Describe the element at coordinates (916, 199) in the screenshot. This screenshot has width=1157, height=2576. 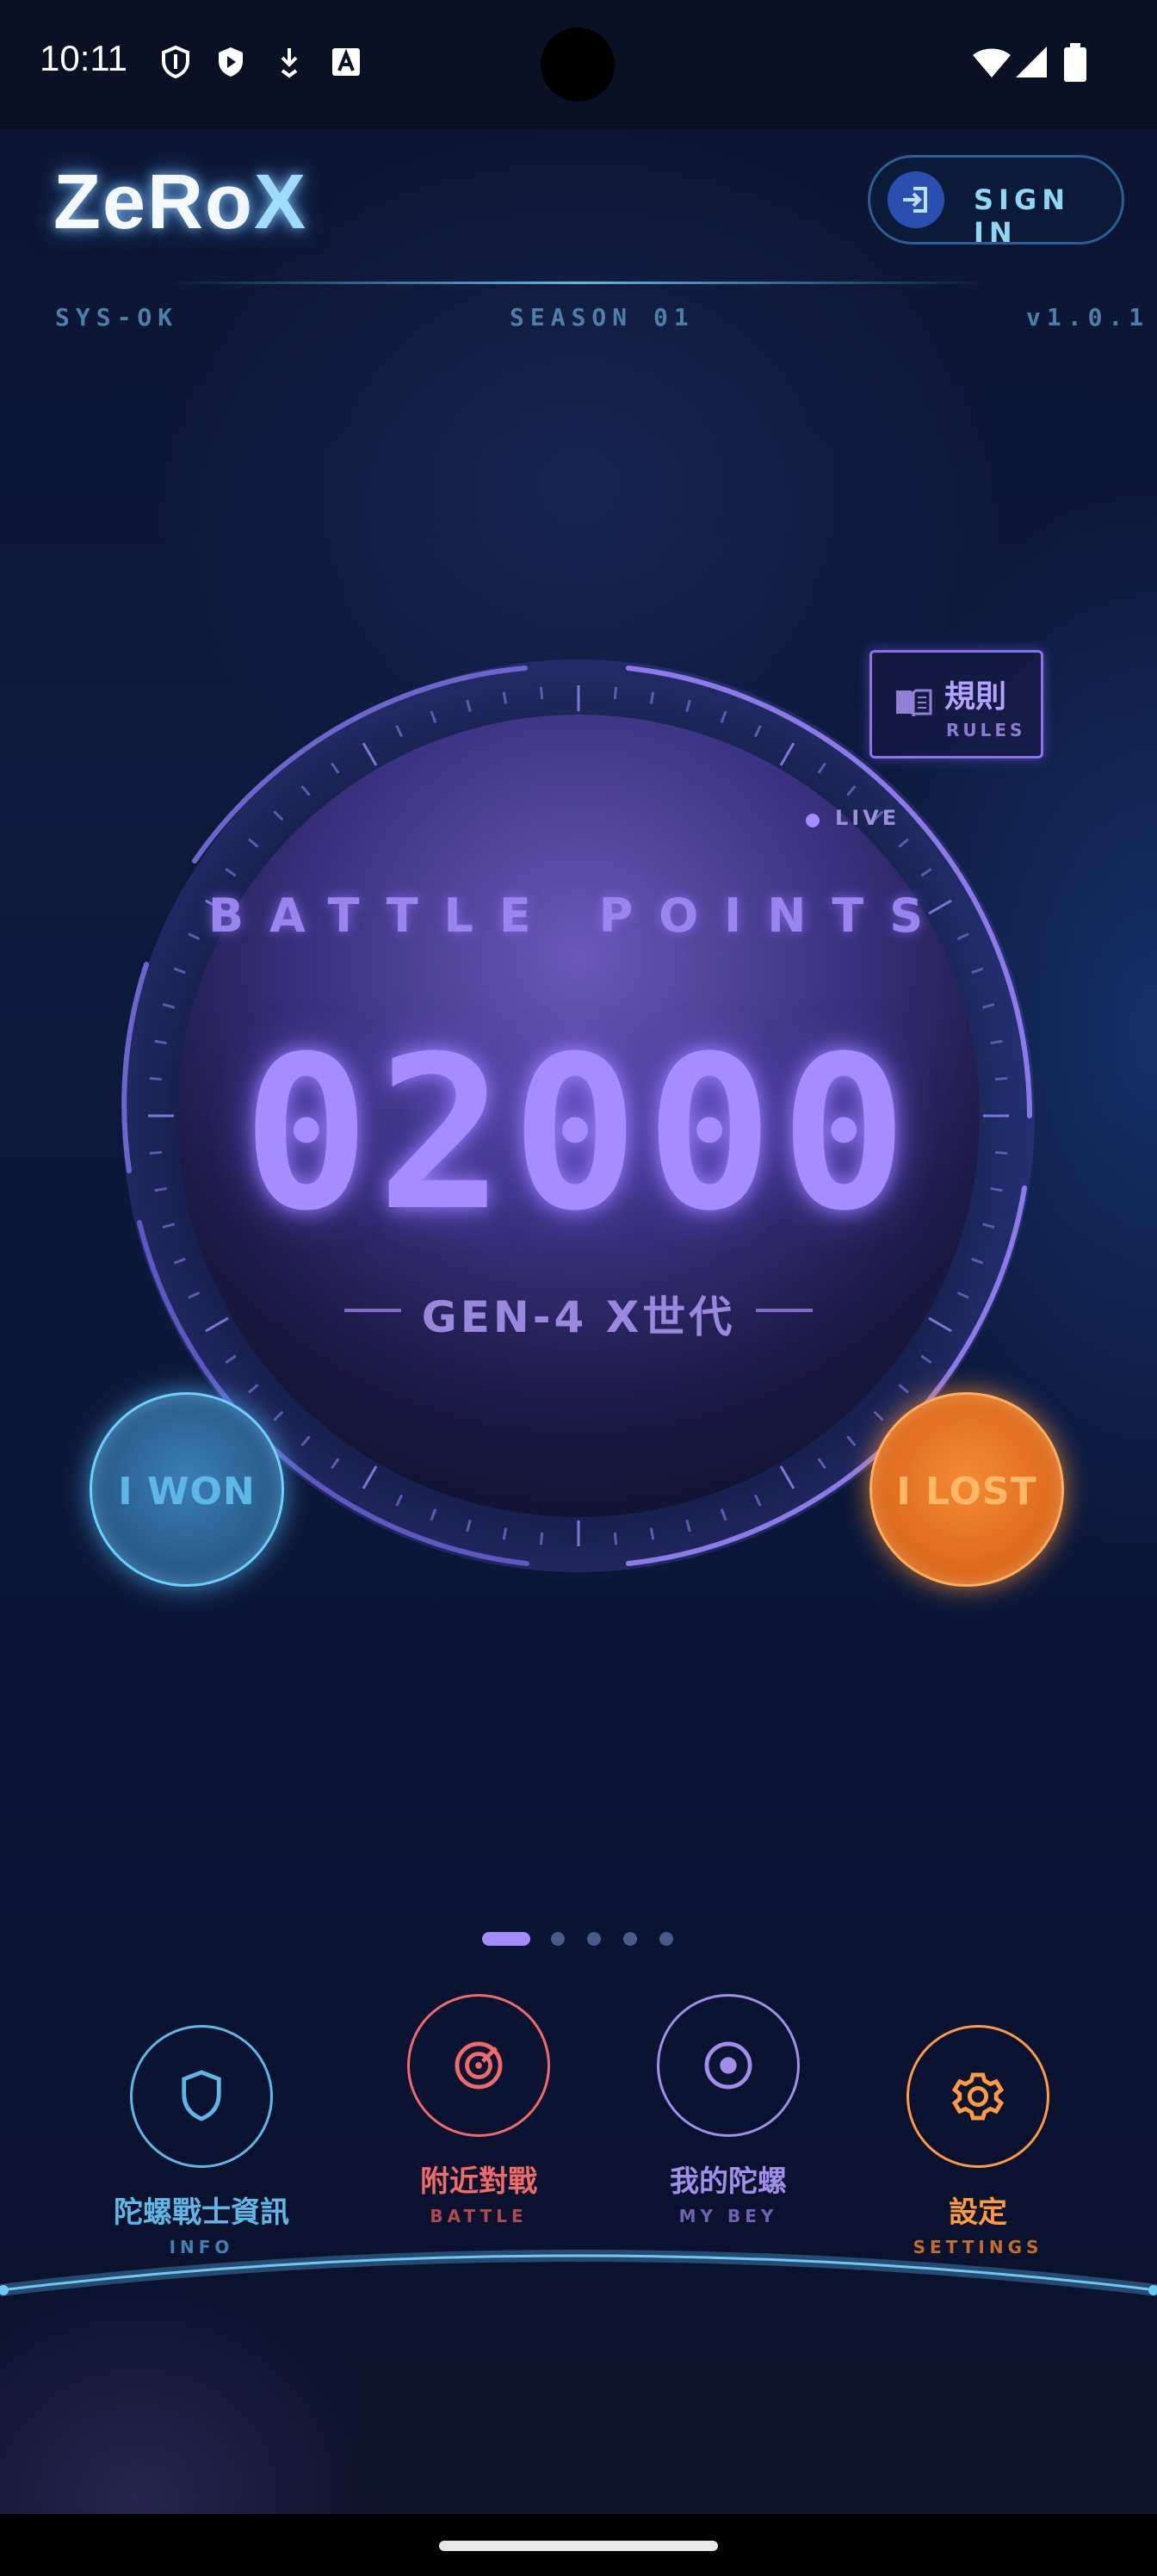
I see `login-icon` at that location.